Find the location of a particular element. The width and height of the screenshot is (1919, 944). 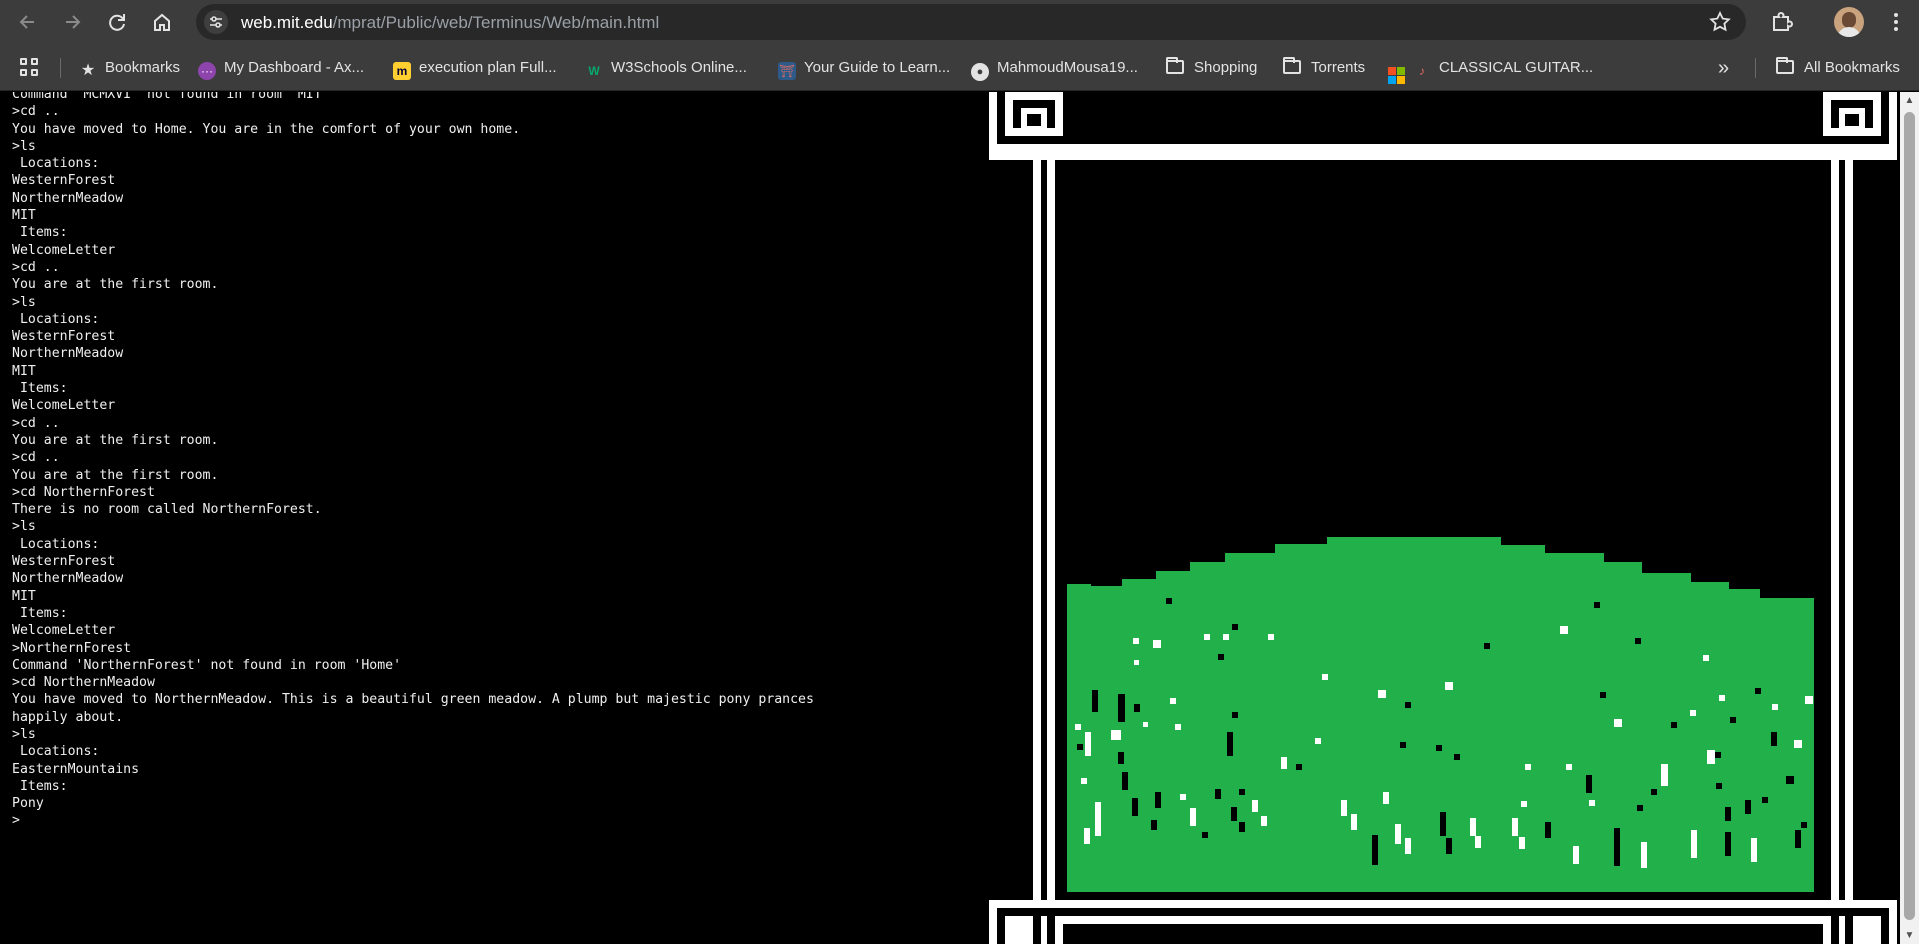

star-icon: ★ is located at coordinates (88, 70).